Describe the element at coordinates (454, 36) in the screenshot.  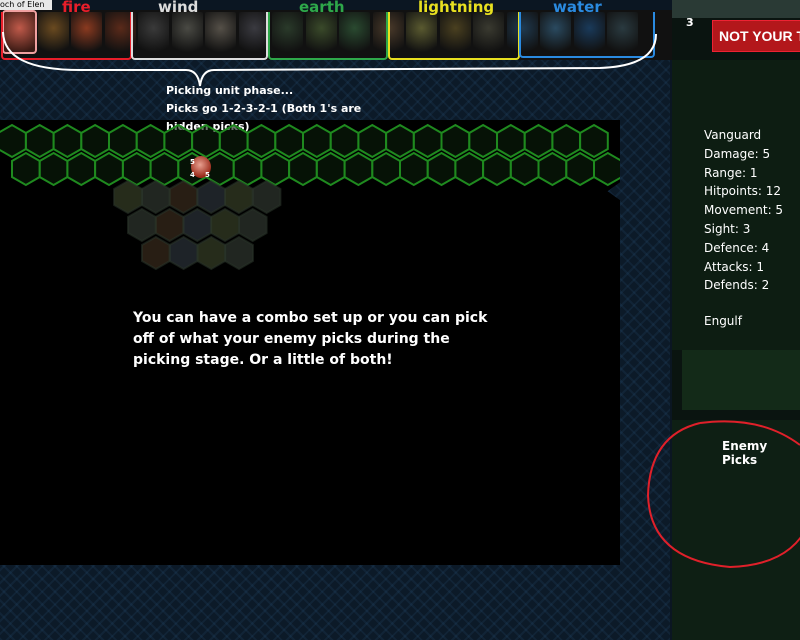
I see `lightning-group-bracket` at that location.